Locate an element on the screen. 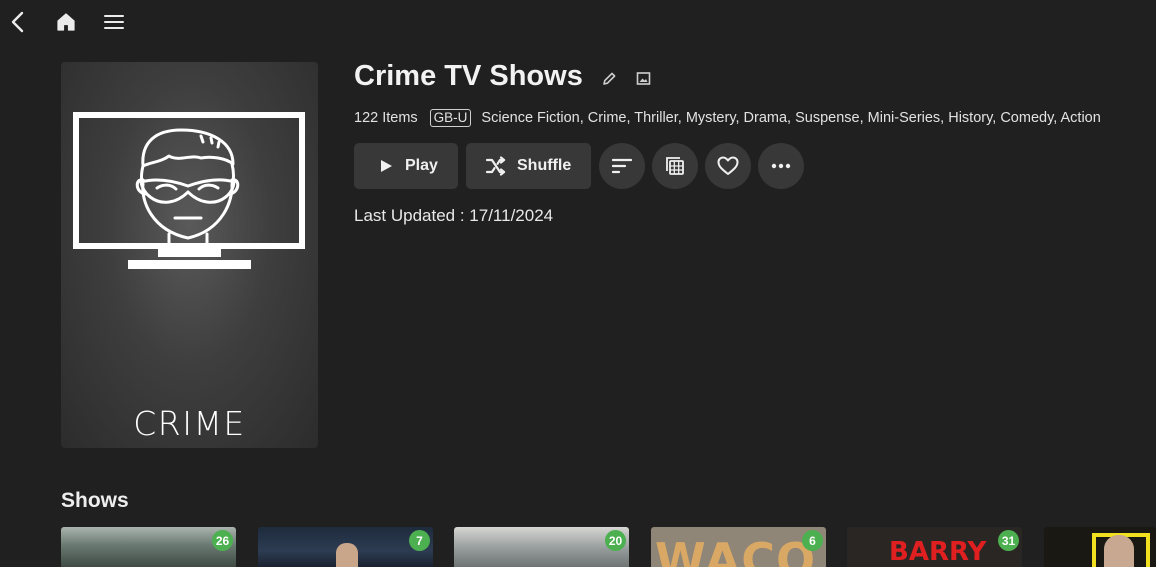  last-updated: Last Updated : 17/11/2024 is located at coordinates (454, 215).